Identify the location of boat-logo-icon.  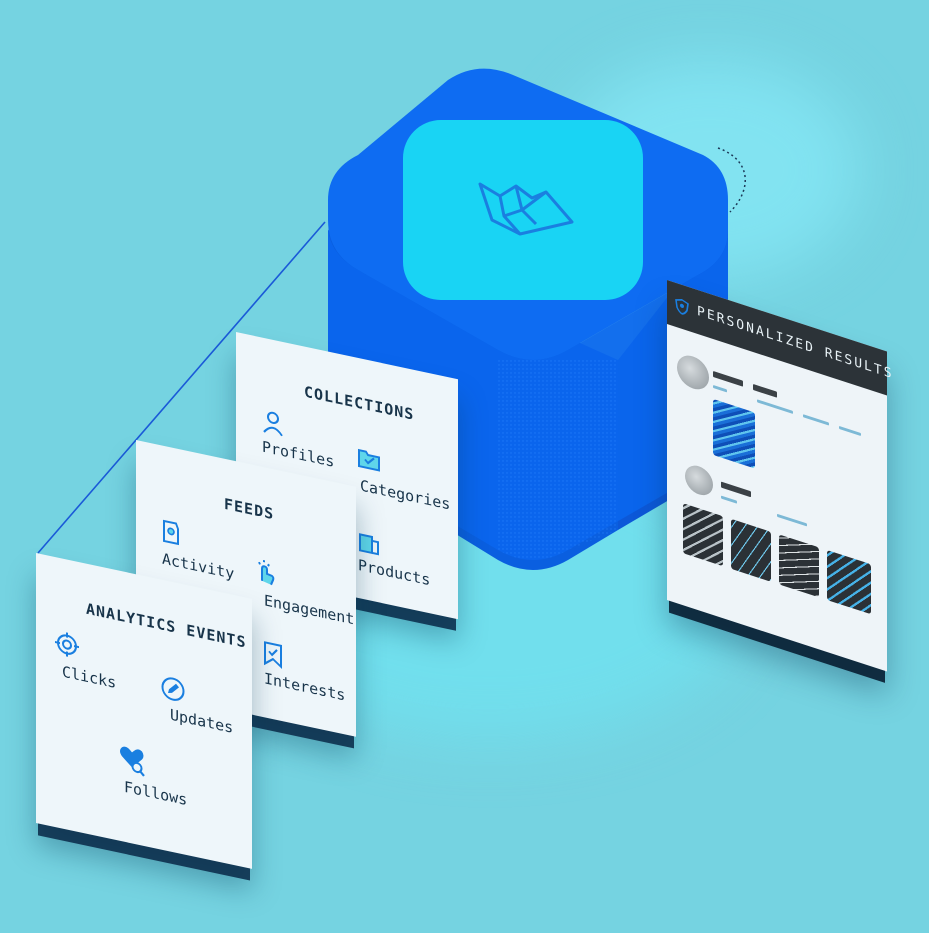
(526, 209).